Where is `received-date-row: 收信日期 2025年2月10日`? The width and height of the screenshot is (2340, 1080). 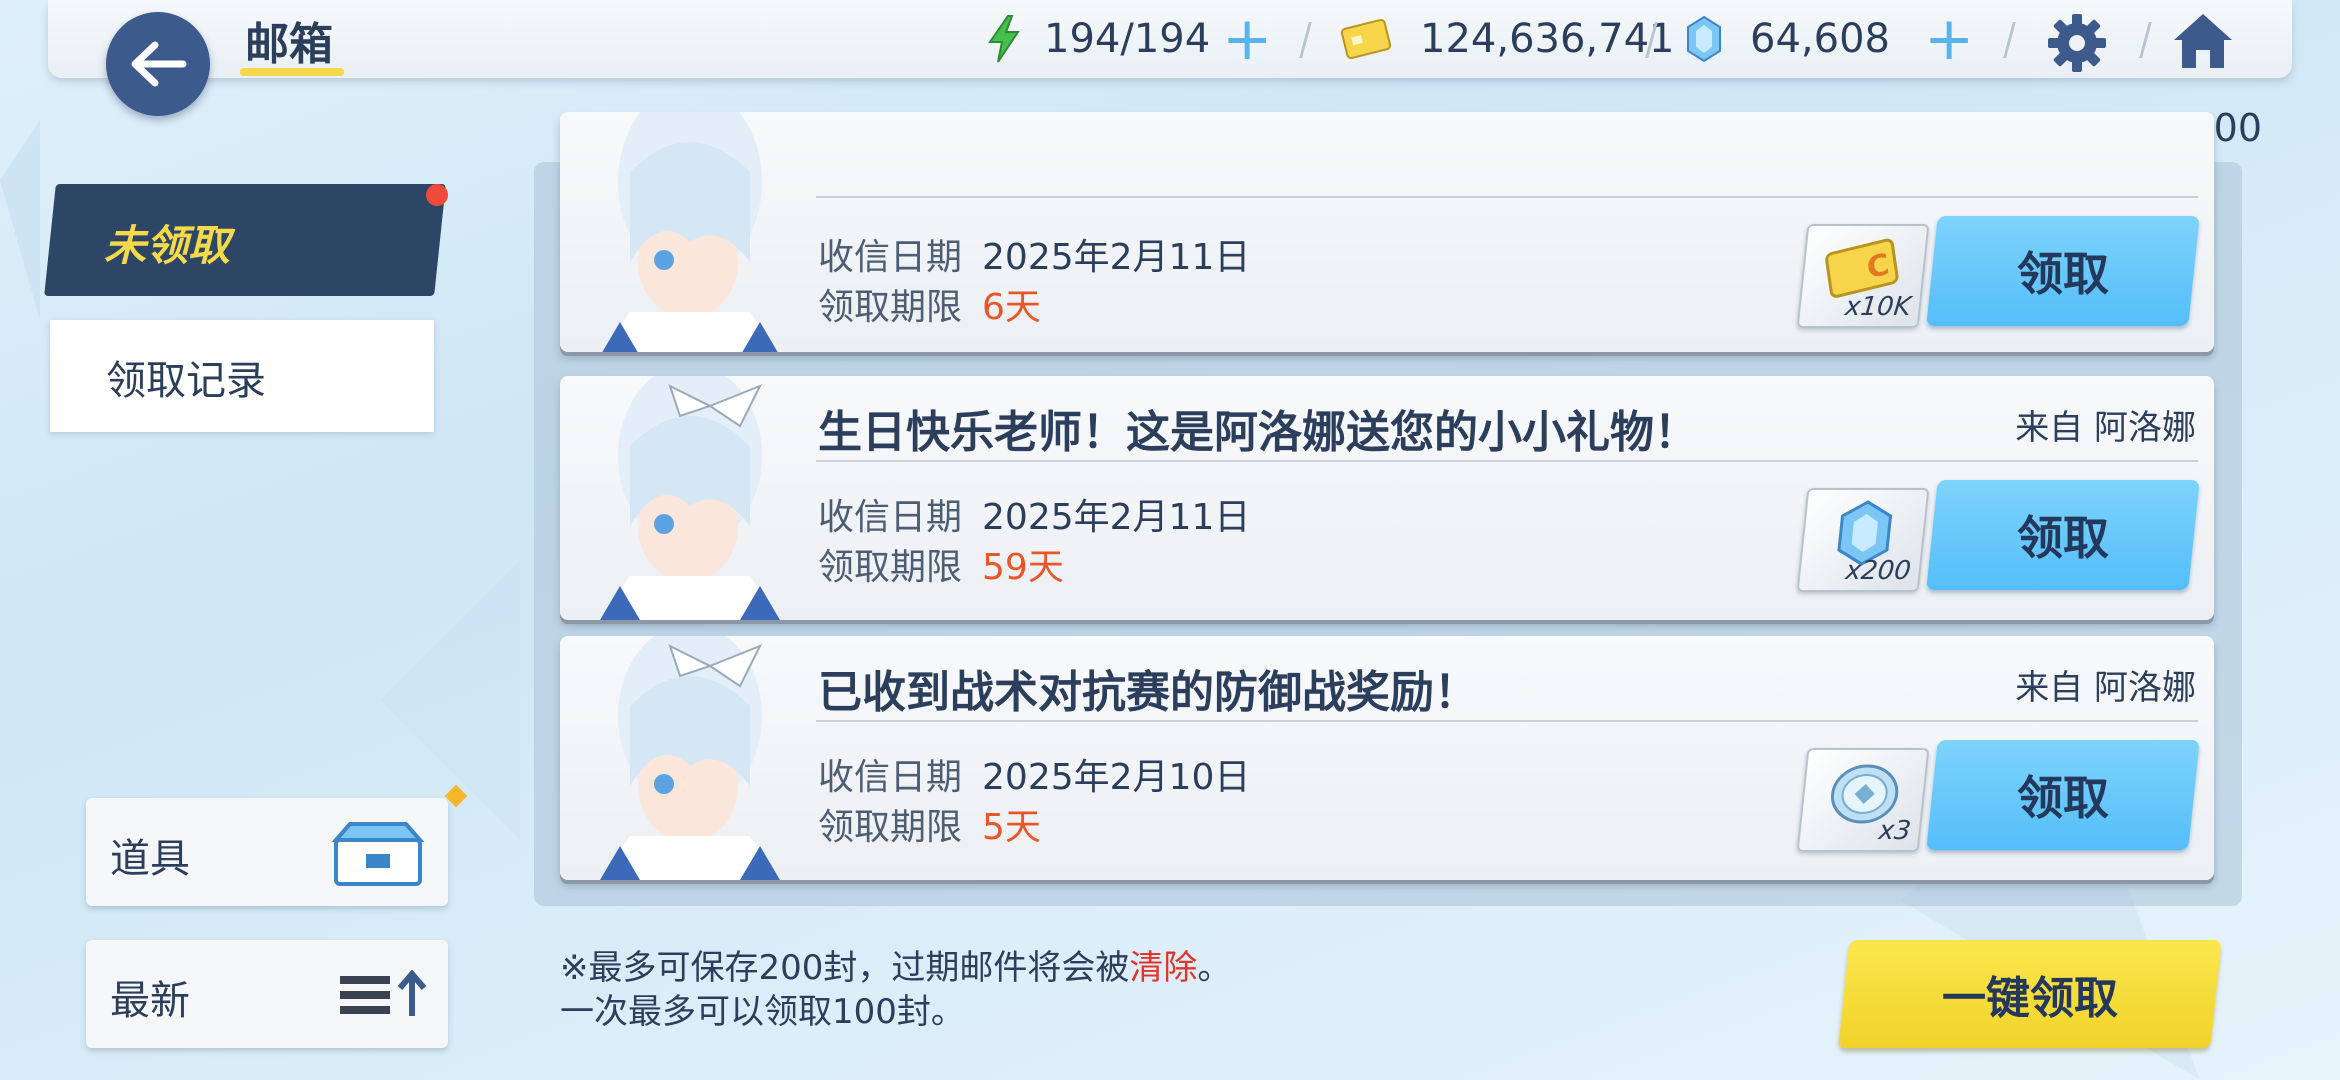
received-date-row: 收信日期 2025年2月10日 is located at coordinates (1034, 774).